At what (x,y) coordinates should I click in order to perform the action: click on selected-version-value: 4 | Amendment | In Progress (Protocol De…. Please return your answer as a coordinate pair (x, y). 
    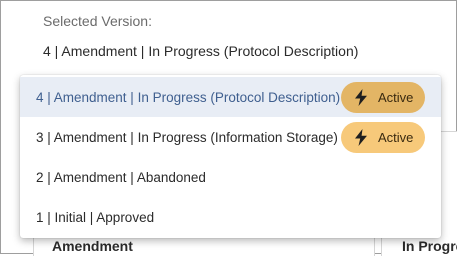
    Looking at the image, I should click on (200, 51).